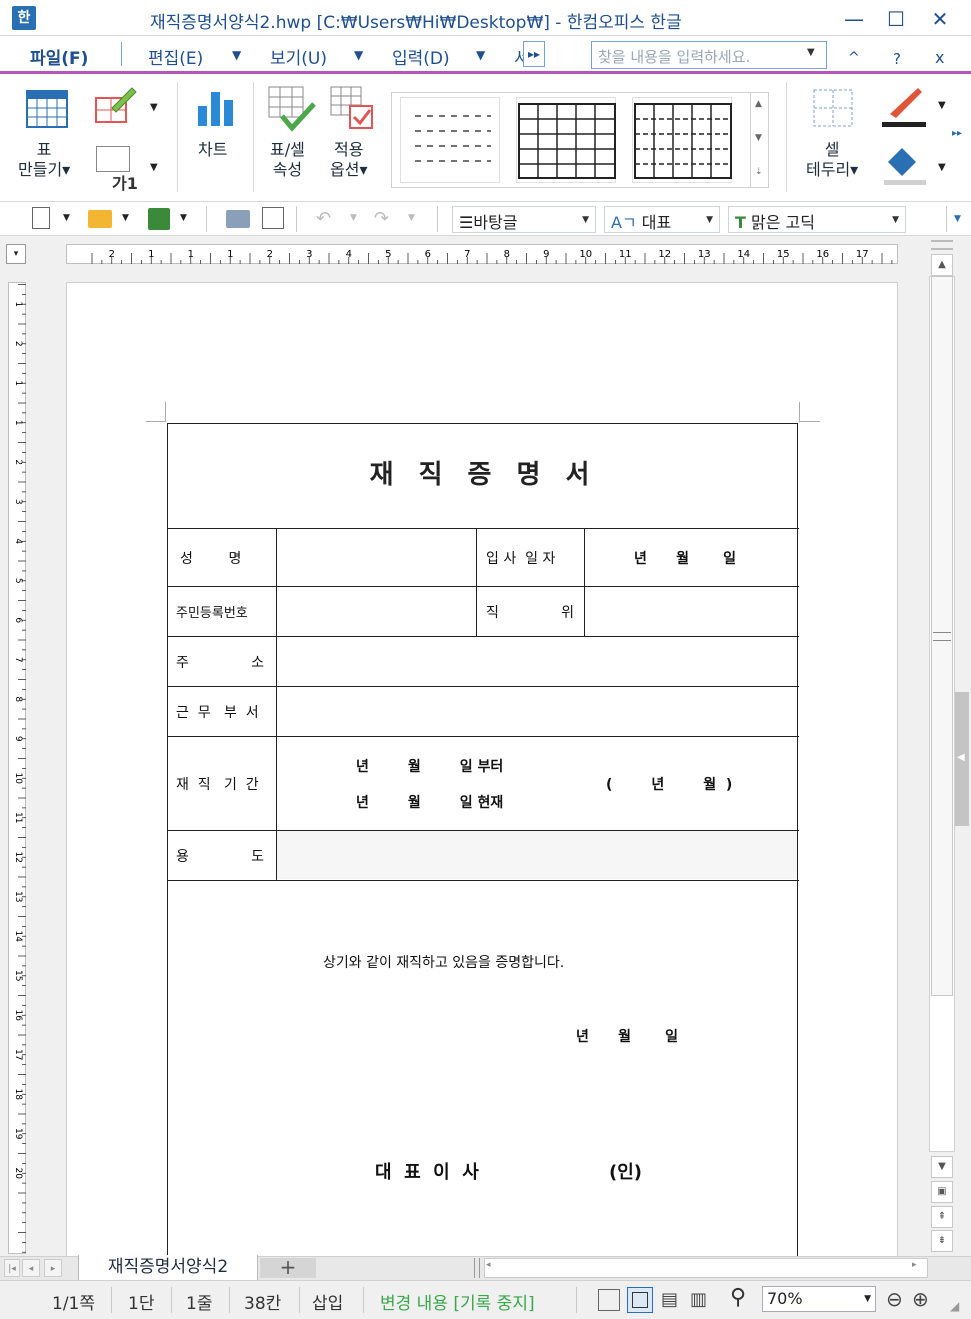 This screenshot has width=971, height=1319. Describe the element at coordinates (566, 140) in the screenshot. I see `table-style-grid` at that location.